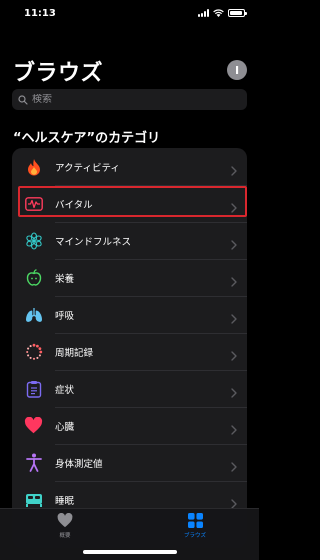 This screenshot has height=560, width=320. I want to click on category-row: 呼吸, so click(129, 314).